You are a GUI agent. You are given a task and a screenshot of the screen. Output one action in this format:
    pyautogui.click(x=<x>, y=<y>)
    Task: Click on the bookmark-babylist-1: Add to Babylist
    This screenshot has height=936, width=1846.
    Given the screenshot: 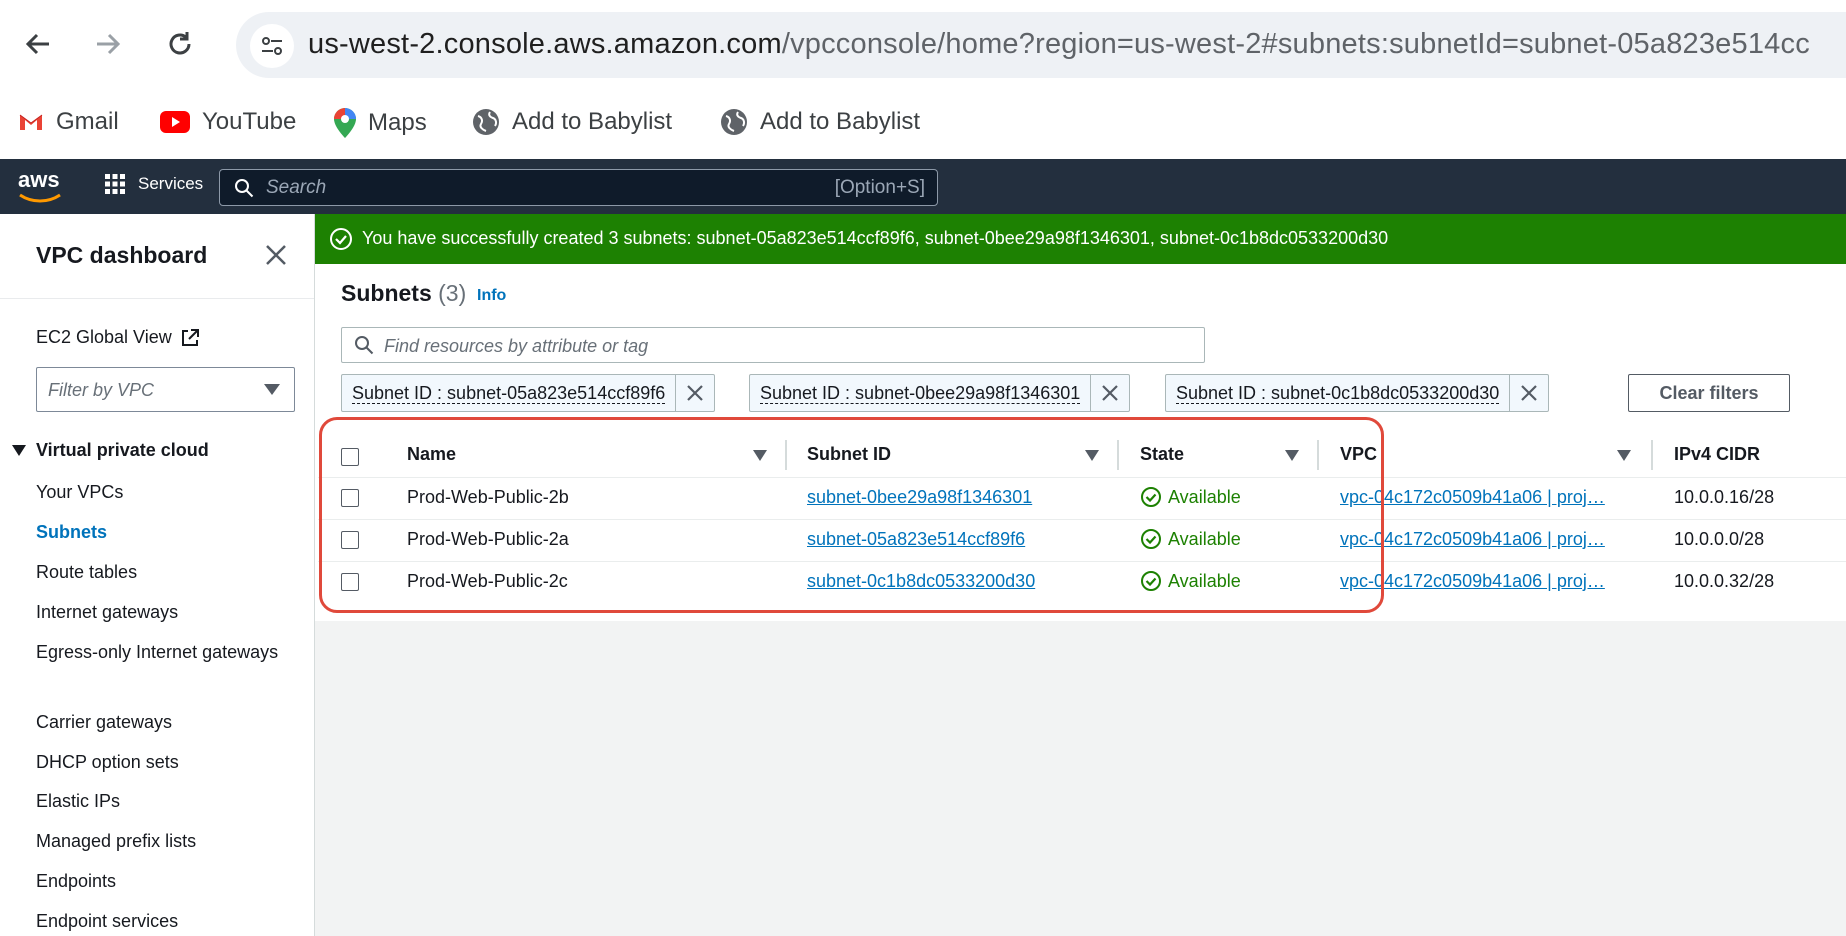 What is the action you would take?
    pyautogui.click(x=572, y=122)
    